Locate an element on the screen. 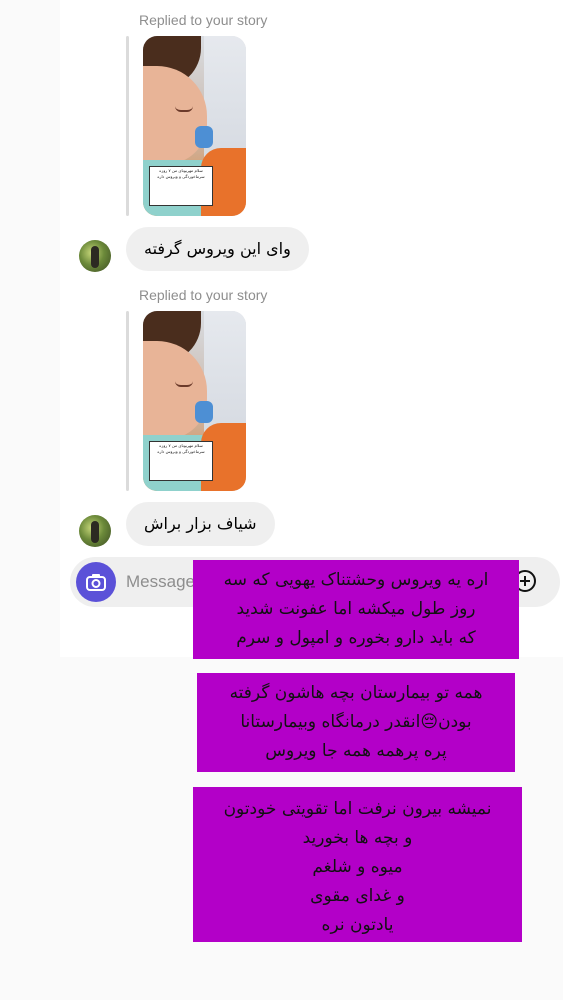 The width and height of the screenshot is (563, 1000). note-line: نمیشه بیرون نرفت اما تقویتی خودتون is located at coordinates (357, 809).